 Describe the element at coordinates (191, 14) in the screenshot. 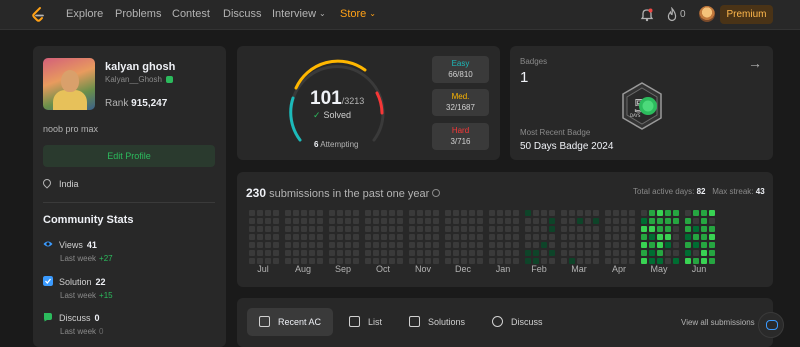

I see `nav-contest: Contest` at that location.